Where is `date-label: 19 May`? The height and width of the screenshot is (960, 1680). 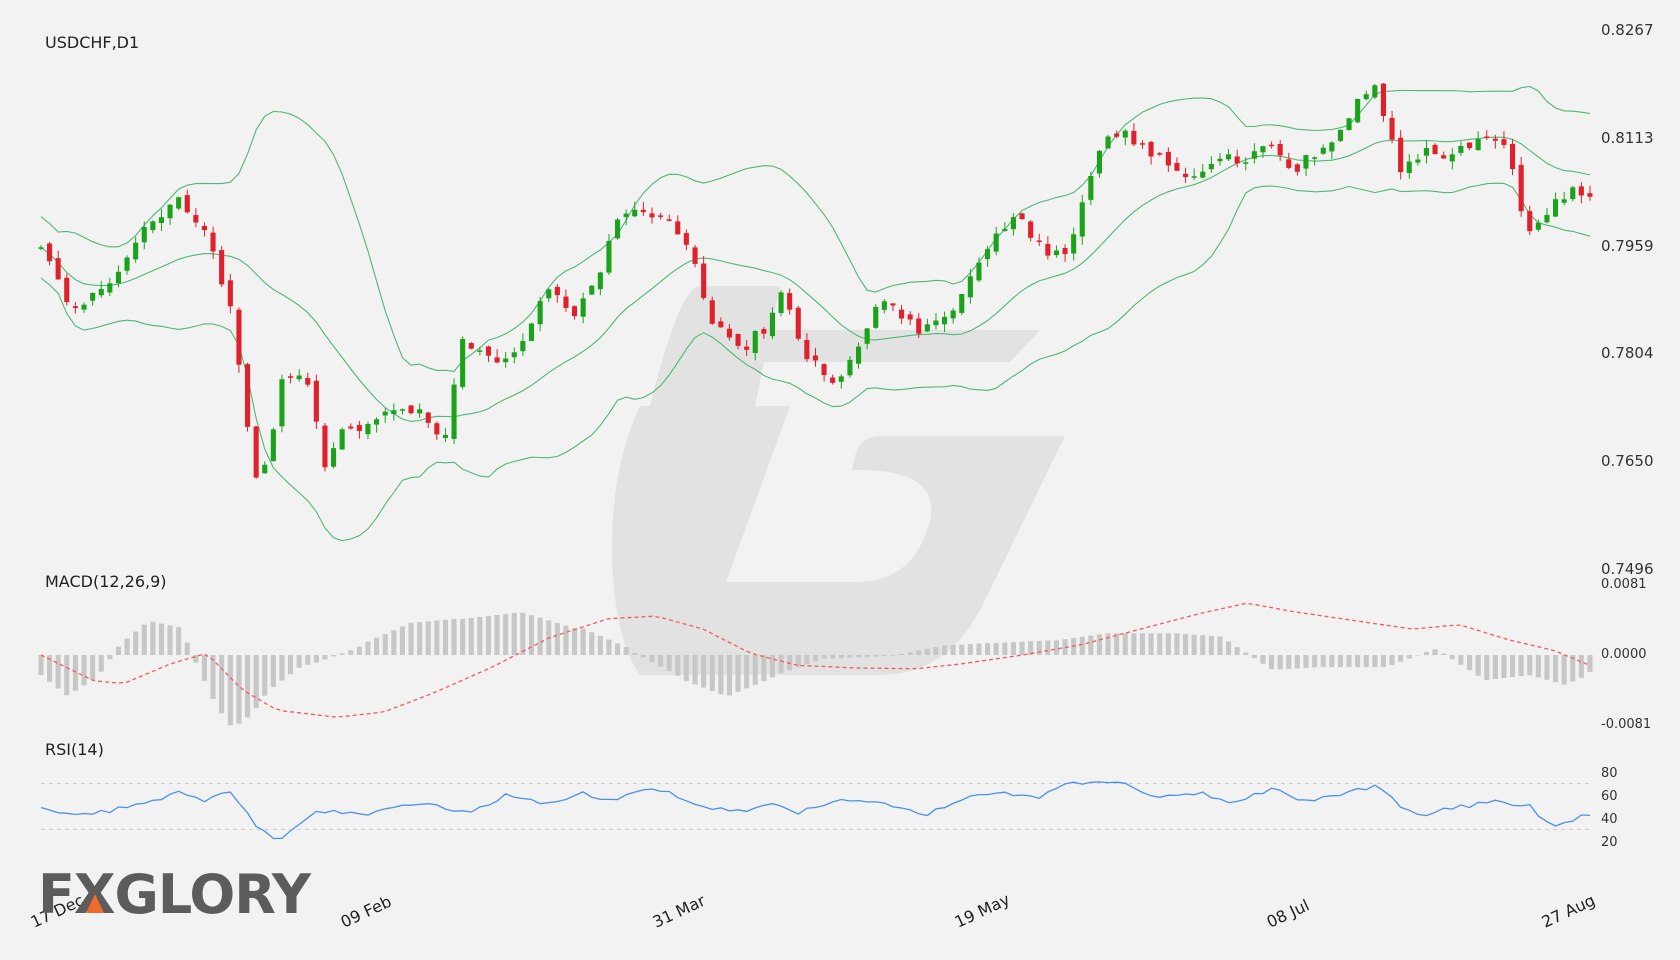 date-label: 19 May is located at coordinates (982, 911).